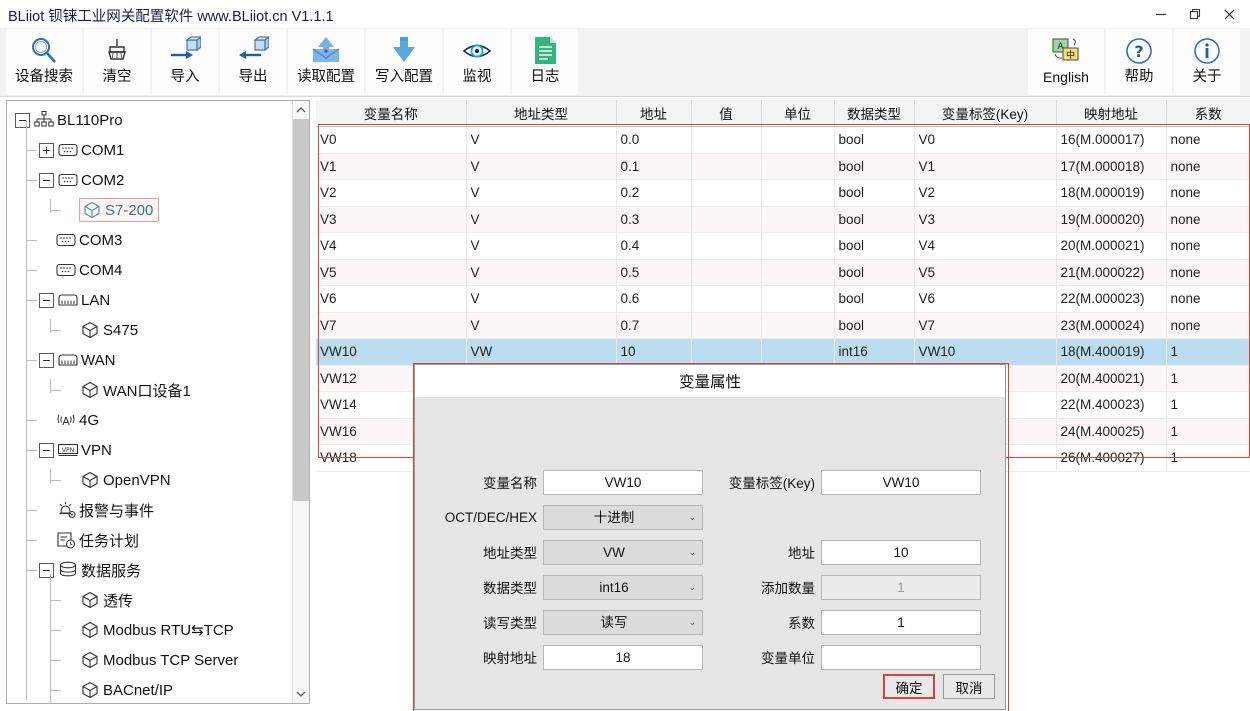 This screenshot has width=1250, height=711. What do you see at coordinates (654, 325) in the screenshot?
I see `table-cell: 0.7` at bounding box center [654, 325].